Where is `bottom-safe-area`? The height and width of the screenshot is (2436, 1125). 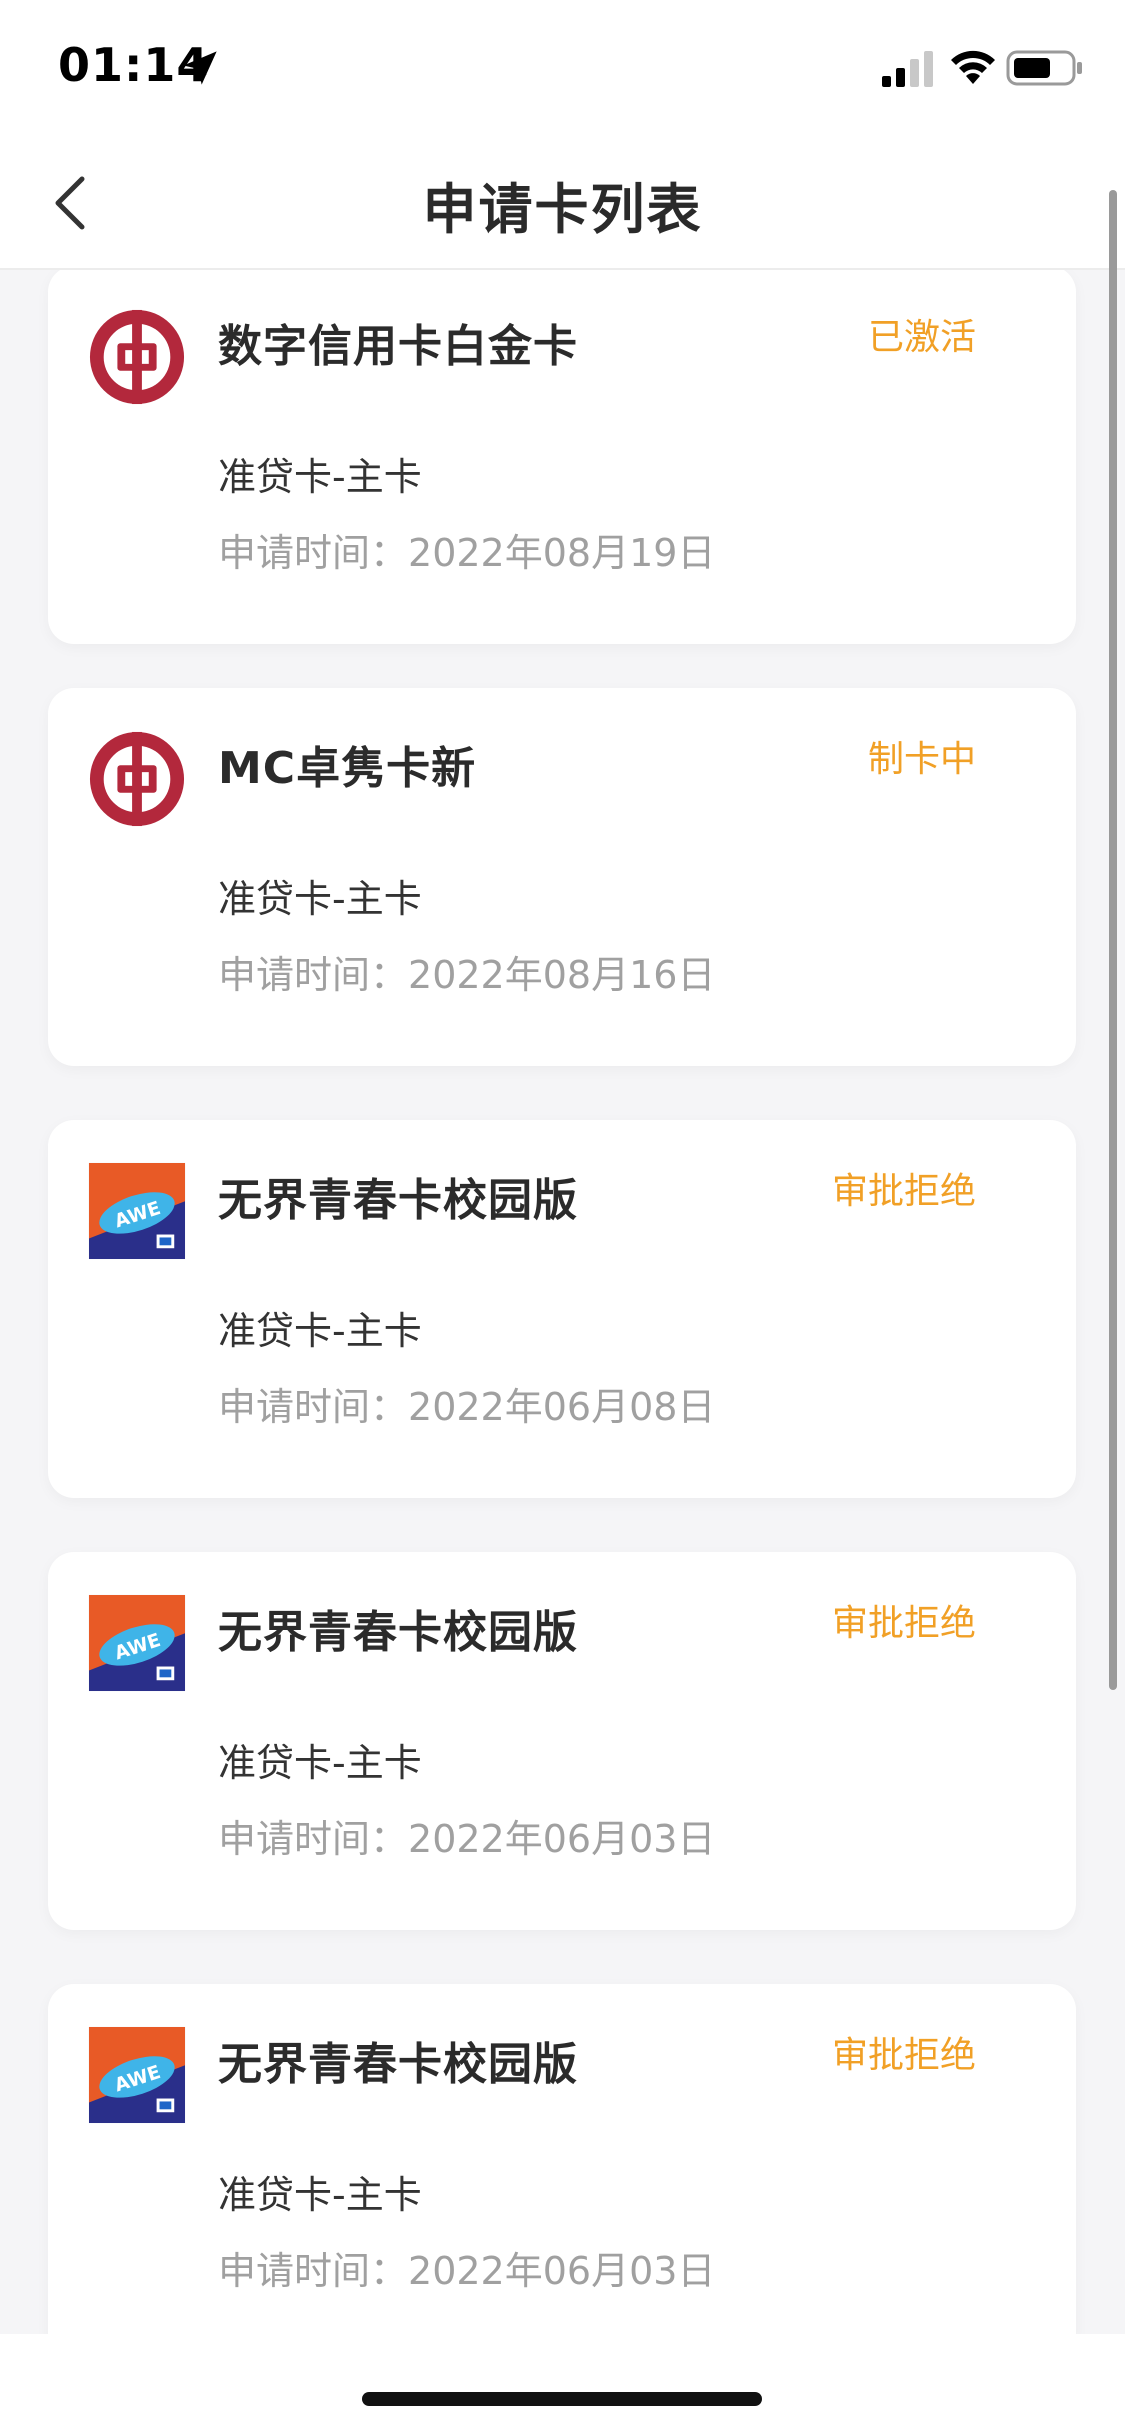
bottom-safe-area is located at coordinates (562, 2385).